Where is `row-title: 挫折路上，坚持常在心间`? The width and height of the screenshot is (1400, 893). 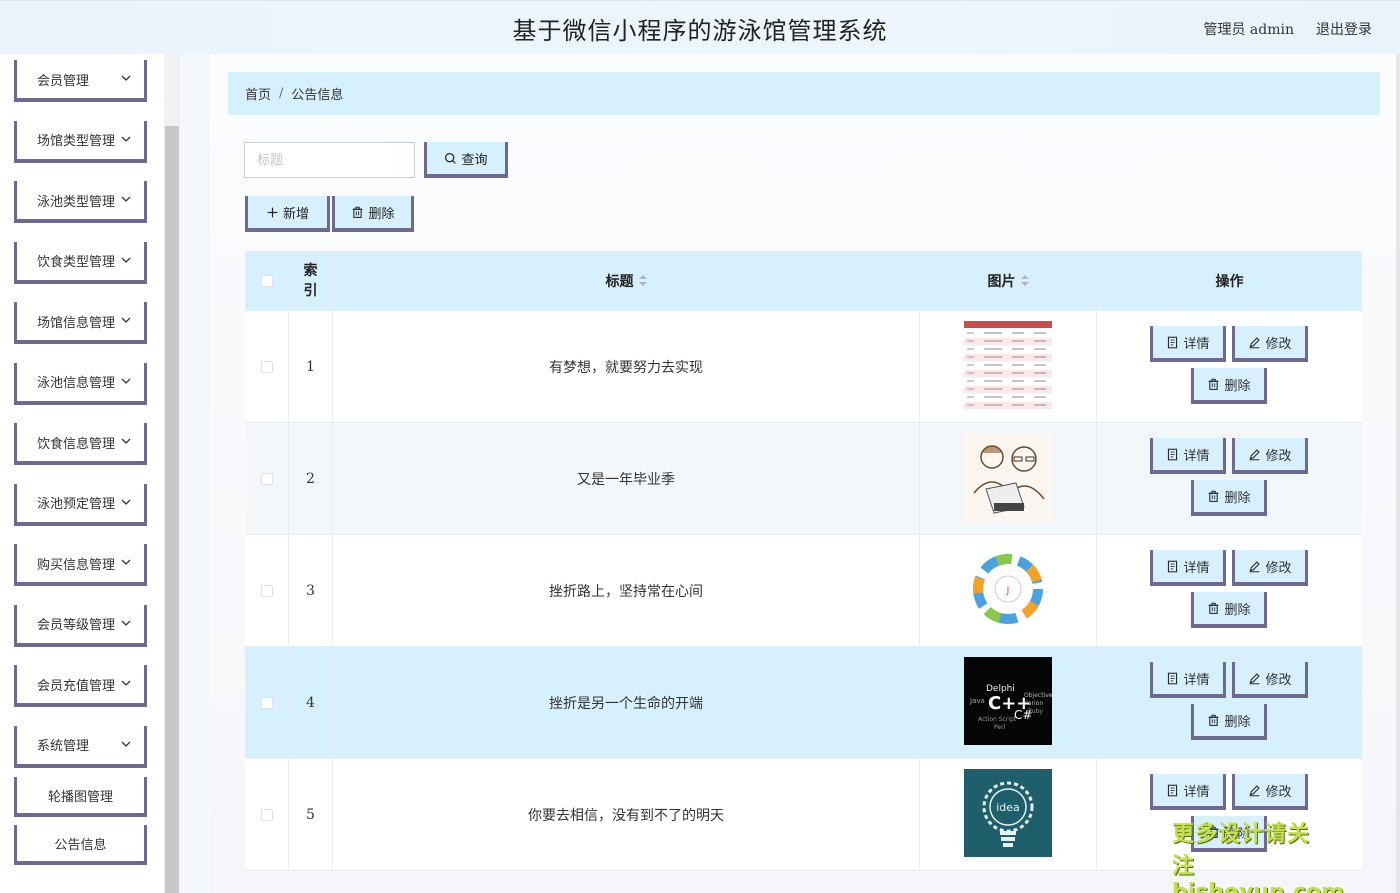 row-title: 挫折路上，坚持常在心间 is located at coordinates (626, 590).